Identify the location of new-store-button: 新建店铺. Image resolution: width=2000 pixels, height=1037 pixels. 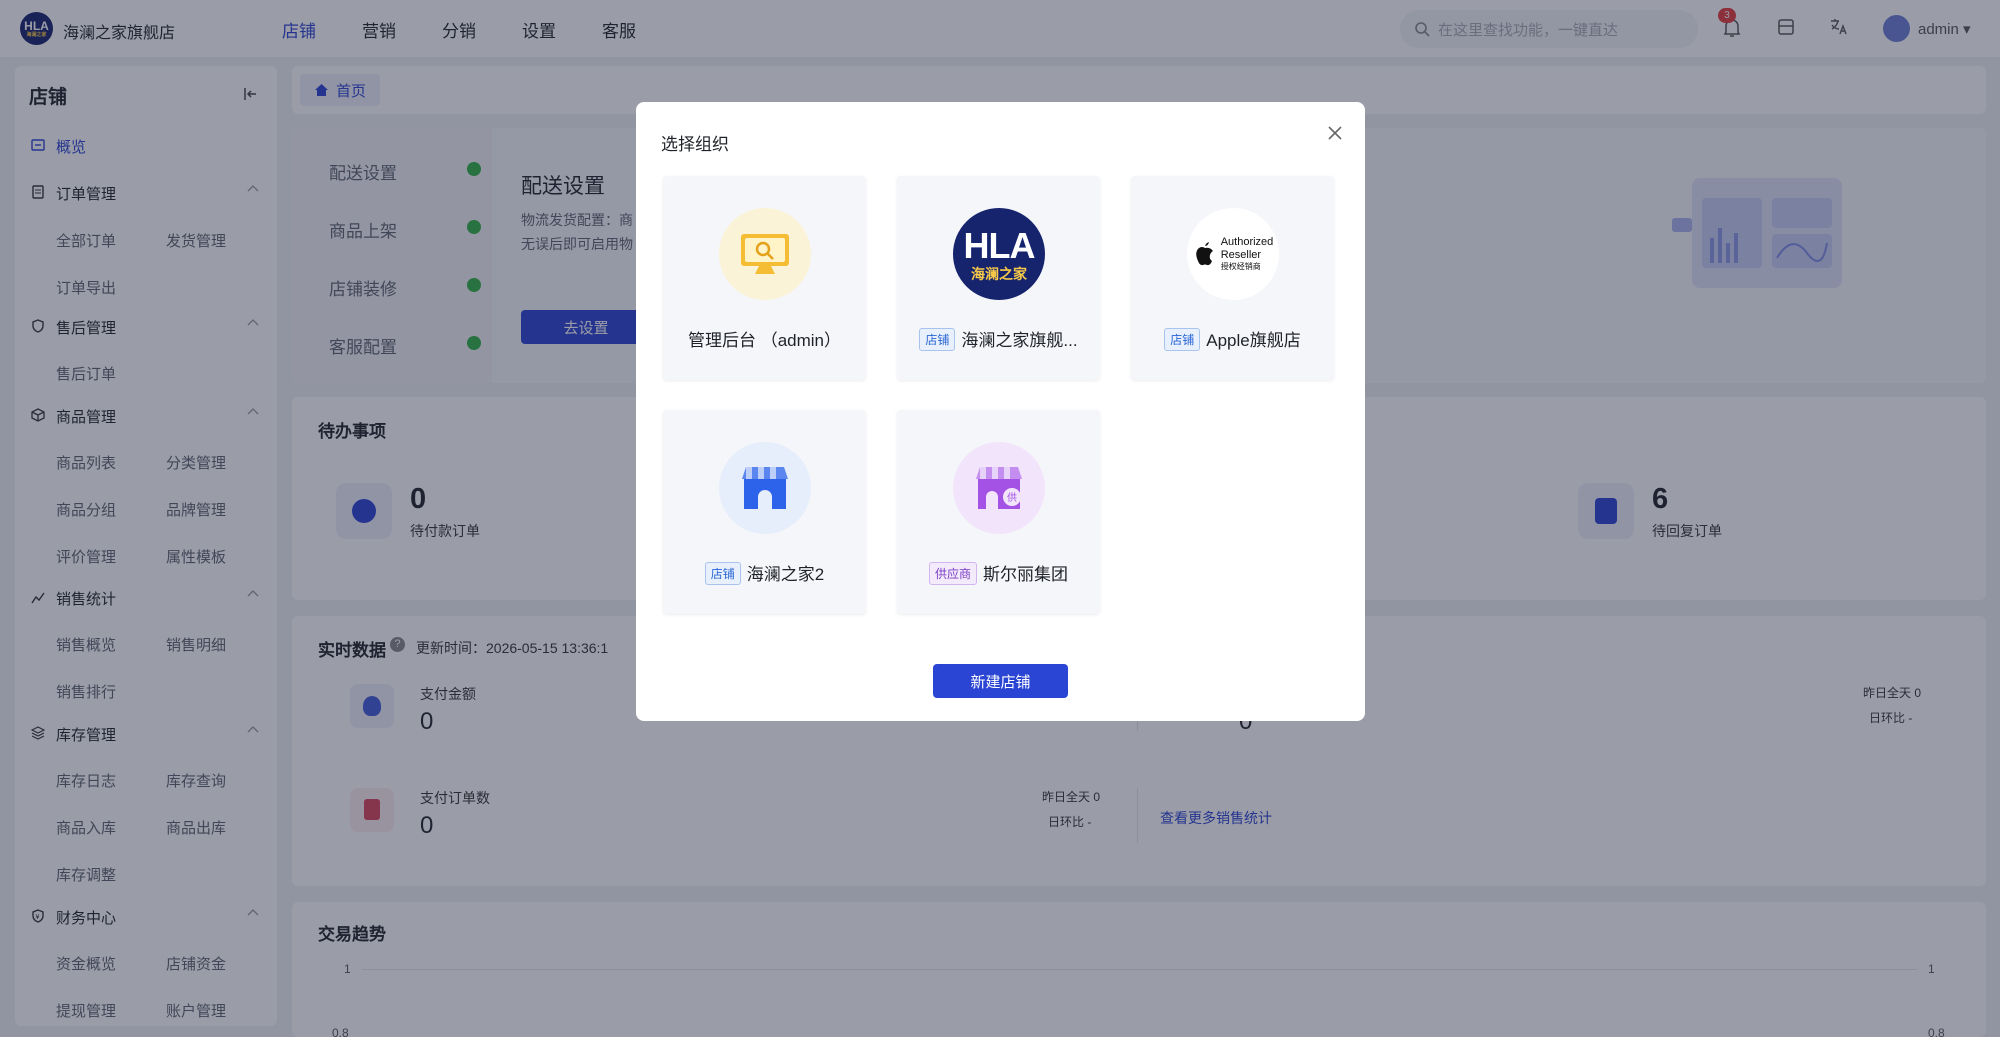
(1000, 681).